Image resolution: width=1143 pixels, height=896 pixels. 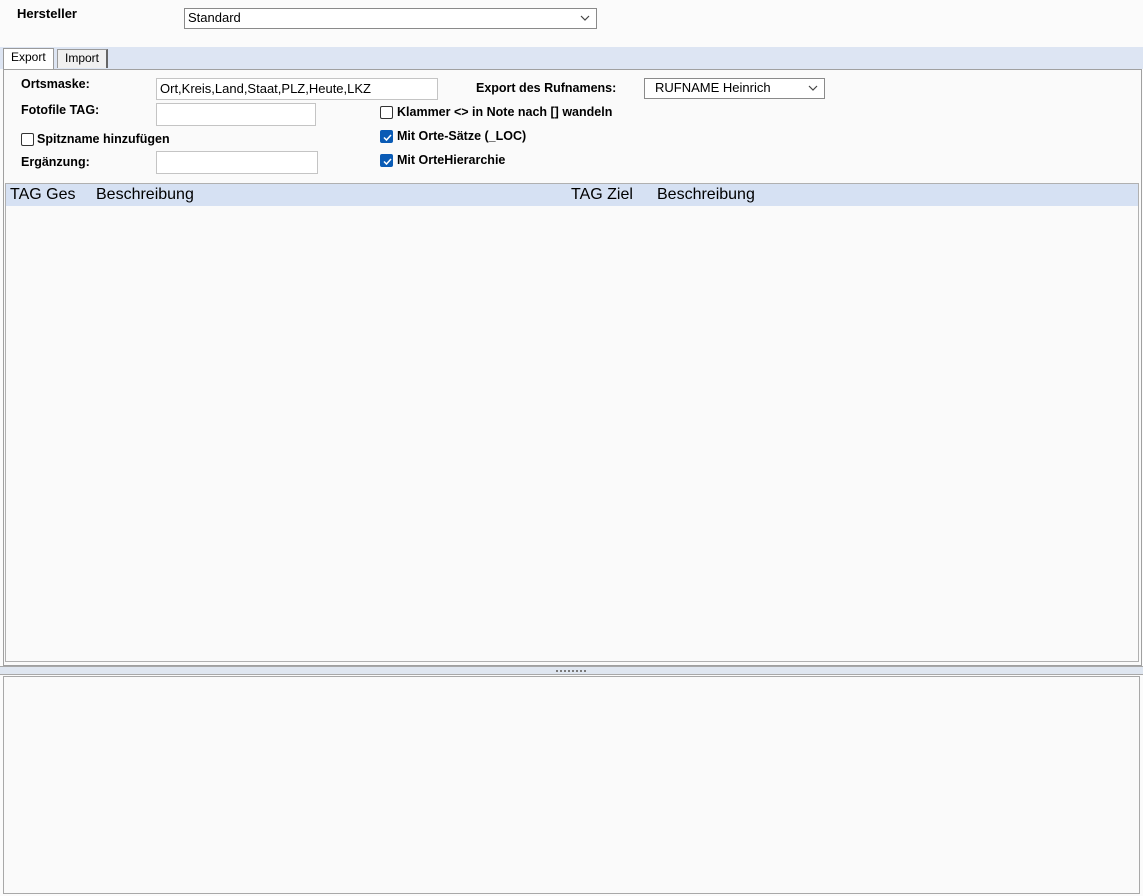 What do you see at coordinates (462, 136) in the screenshot?
I see `orte-saetze-label: Mit Orte-Sätze (_LOC)` at bounding box center [462, 136].